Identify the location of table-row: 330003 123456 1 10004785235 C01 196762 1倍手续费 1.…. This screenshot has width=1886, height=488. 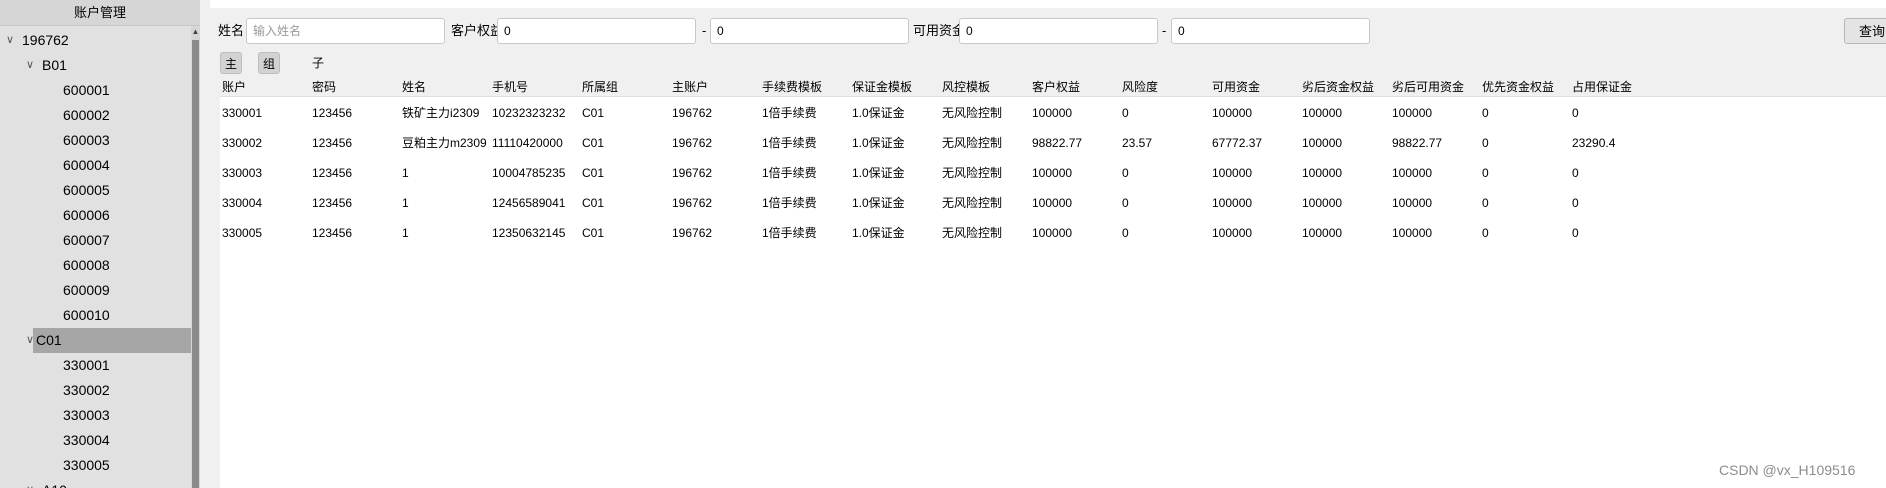
(1053, 173).